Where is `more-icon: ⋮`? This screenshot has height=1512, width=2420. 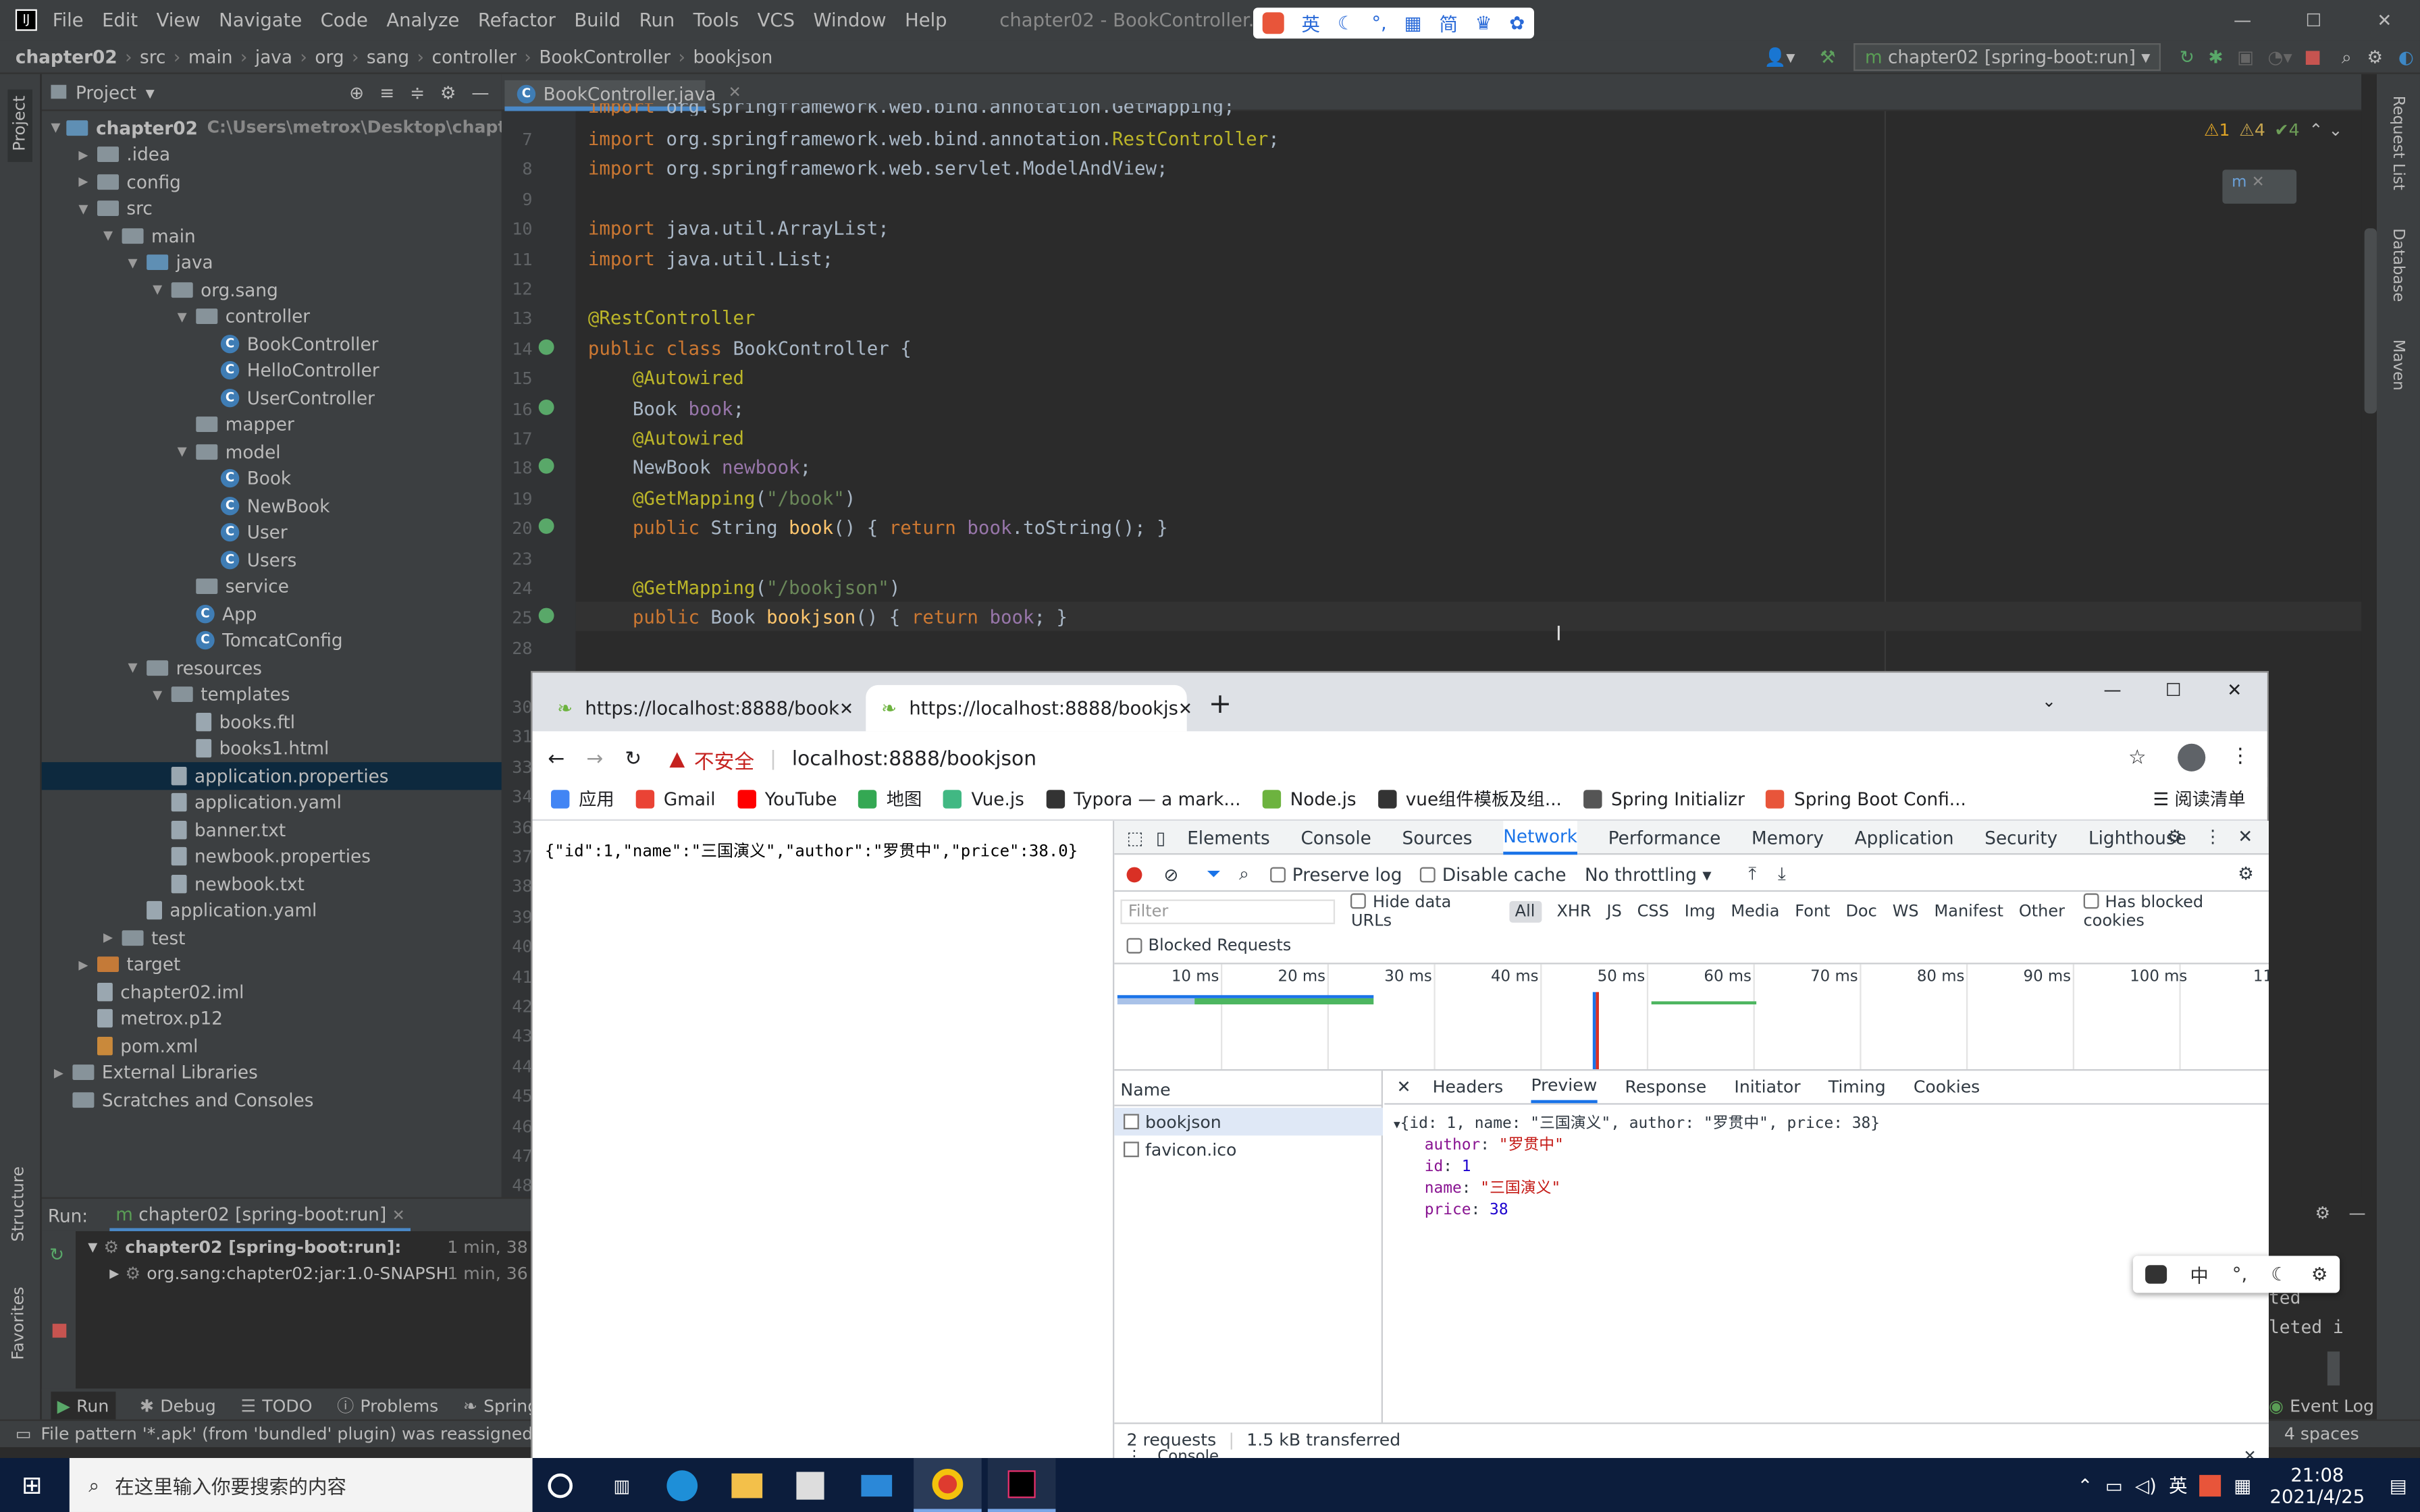
more-icon: ⋮ is located at coordinates (2212, 836).